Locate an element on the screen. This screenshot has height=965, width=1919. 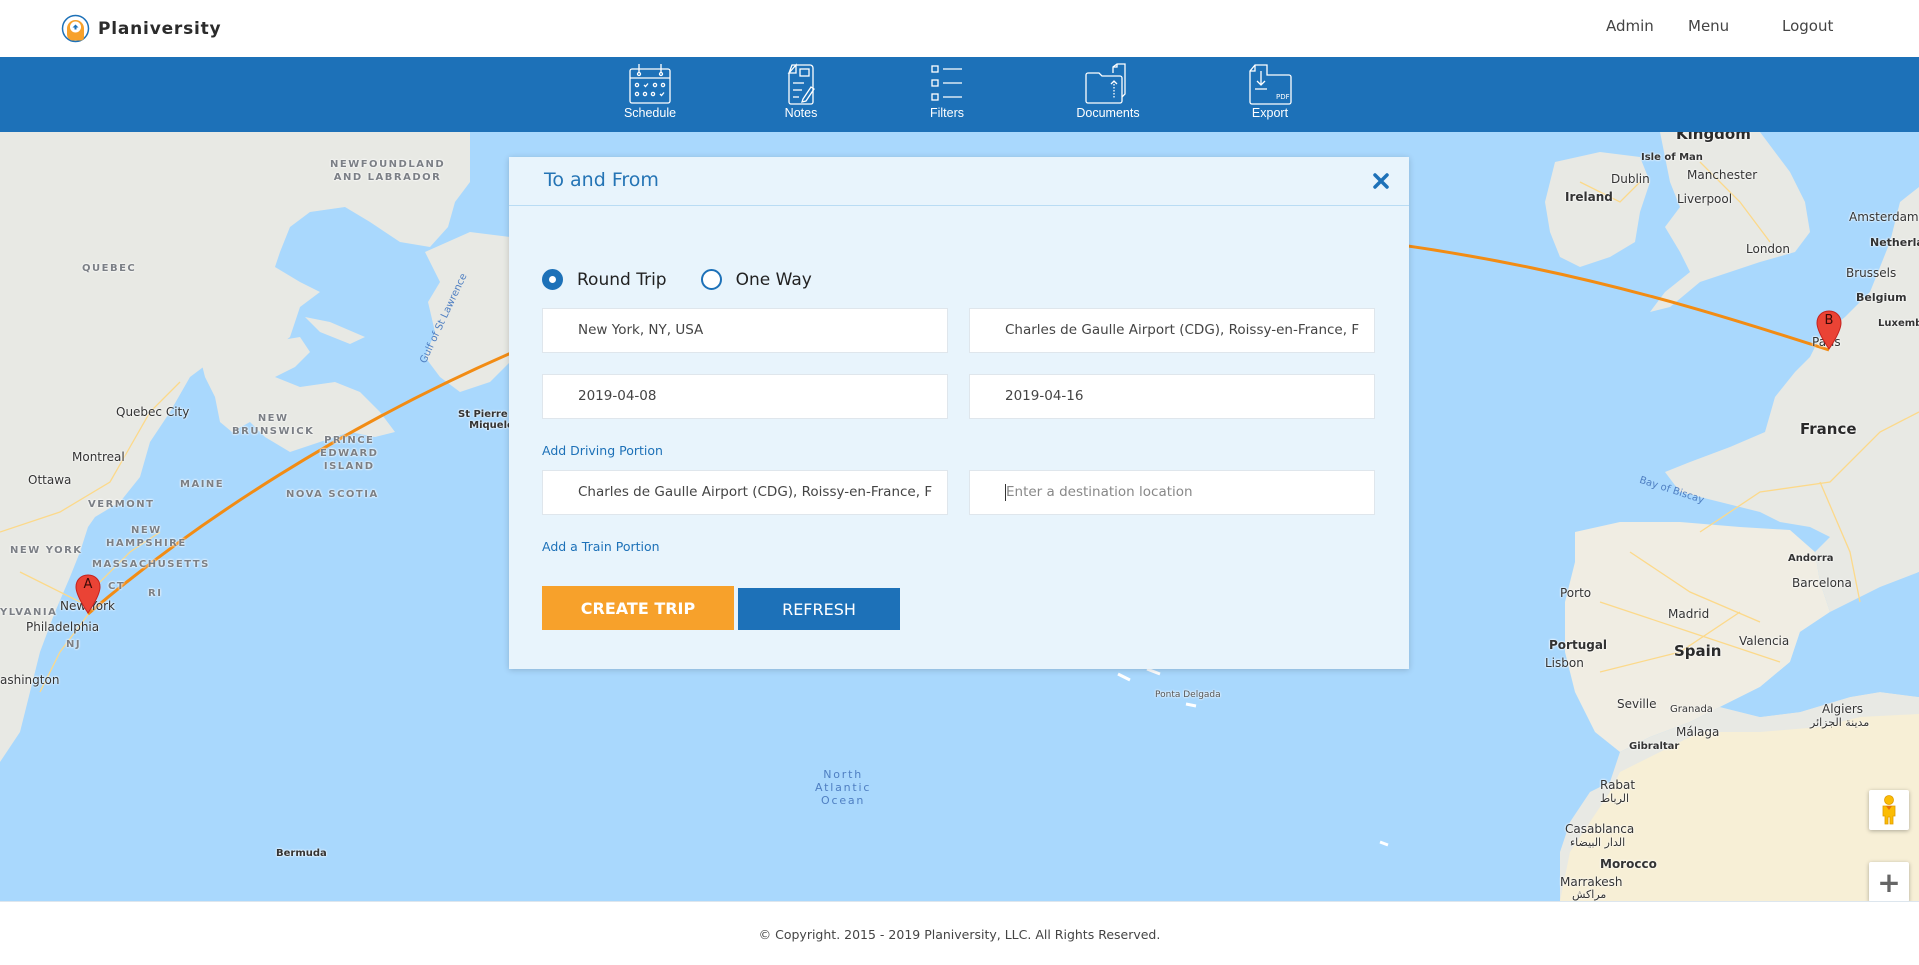
header-nav: Admin Menu Logout is located at coordinates (959, 28).